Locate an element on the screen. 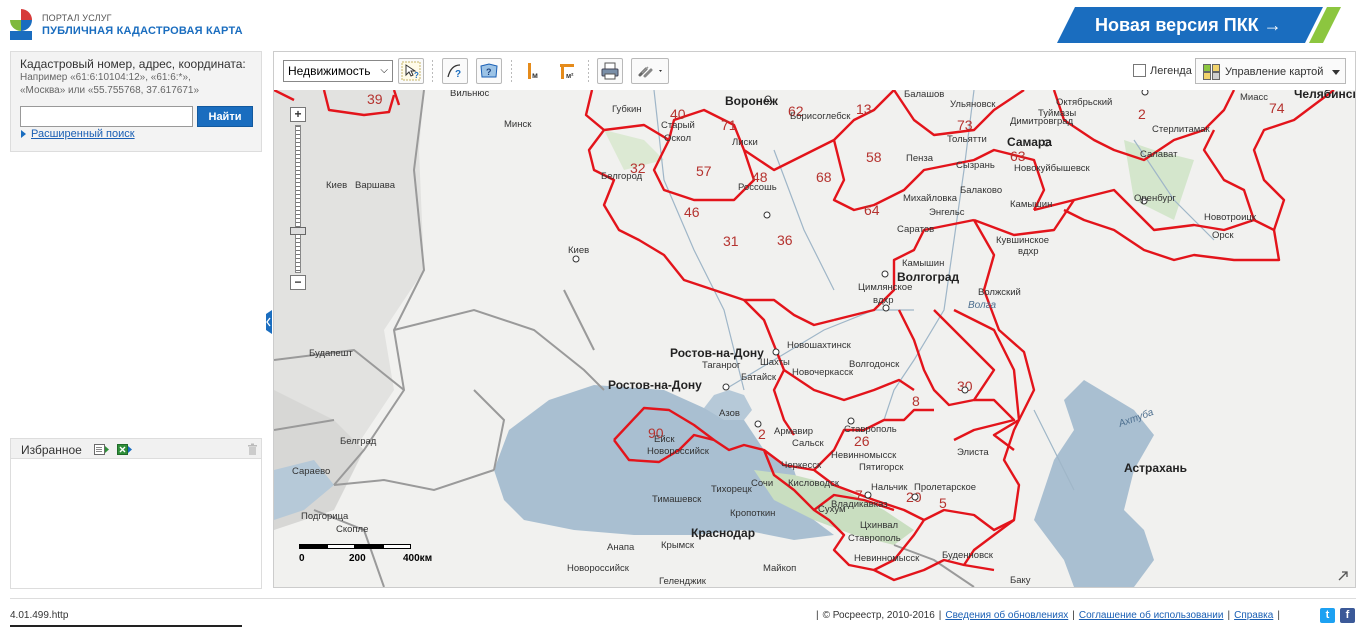 The height and width of the screenshot is (629, 1361). svg-text: Старый is located at coordinates (678, 125).